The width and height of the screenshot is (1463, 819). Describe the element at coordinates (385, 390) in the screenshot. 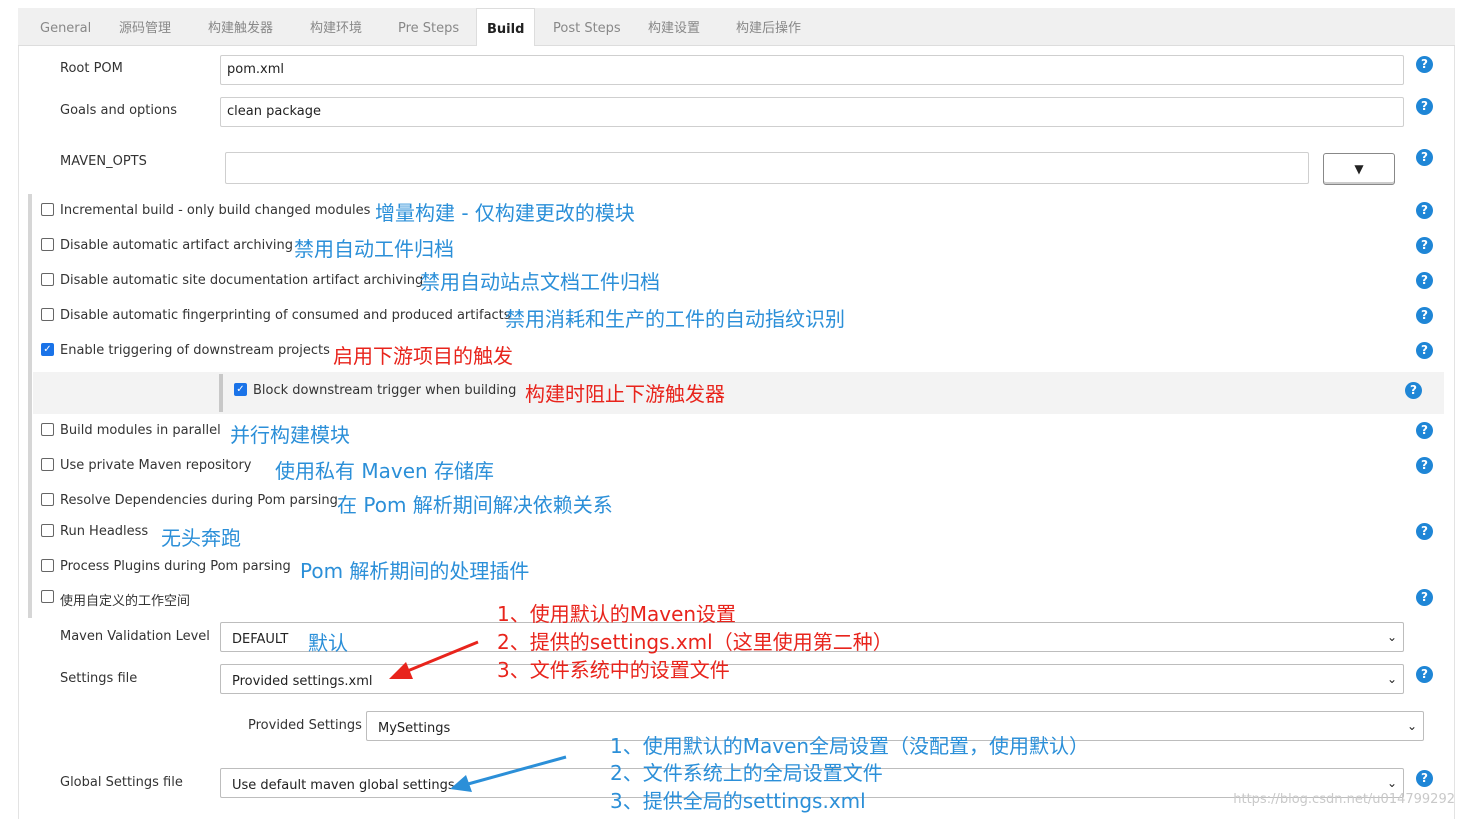

I see `block-downstream-label: Block downstream trigger when building` at that location.